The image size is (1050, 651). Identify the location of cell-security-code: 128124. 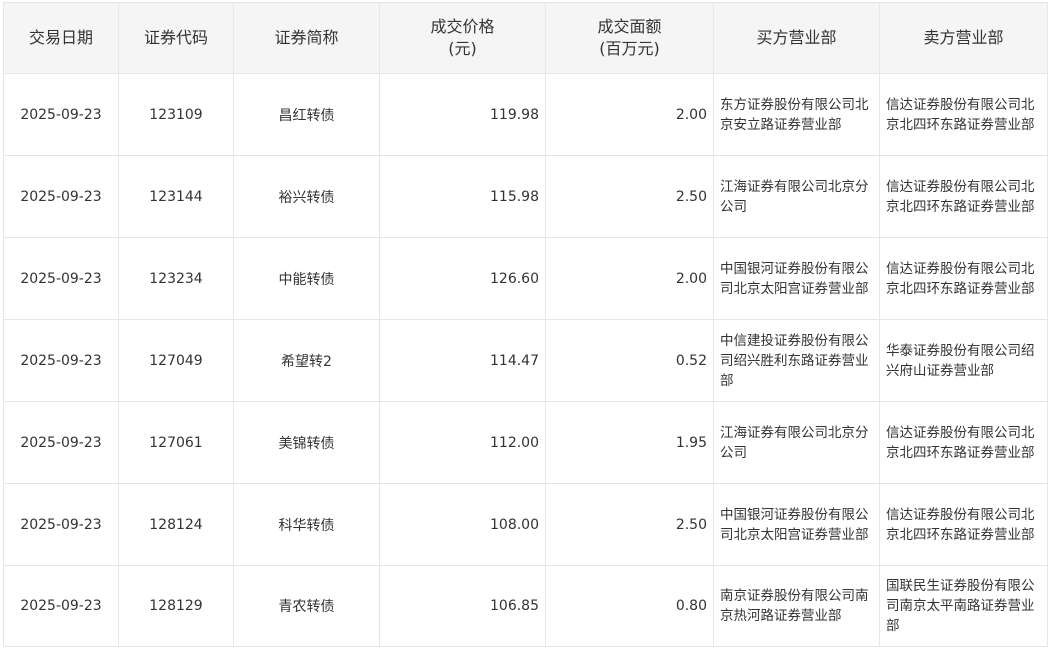
(176, 524).